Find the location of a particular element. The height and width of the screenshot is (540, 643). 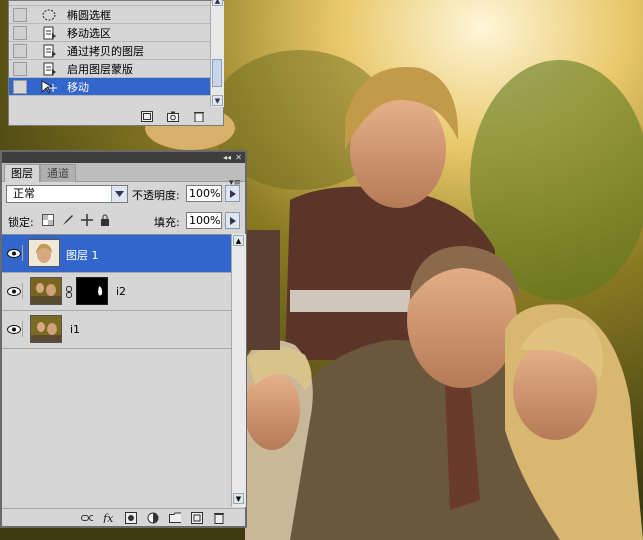

layer-mask-thumbnail is located at coordinates (92, 291).